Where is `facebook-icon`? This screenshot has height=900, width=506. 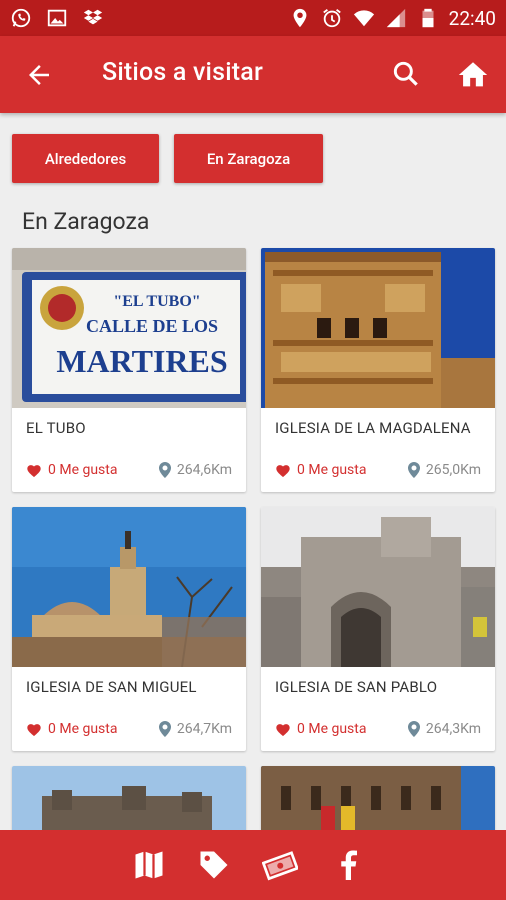
facebook-icon is located at coordinates (348, 865).